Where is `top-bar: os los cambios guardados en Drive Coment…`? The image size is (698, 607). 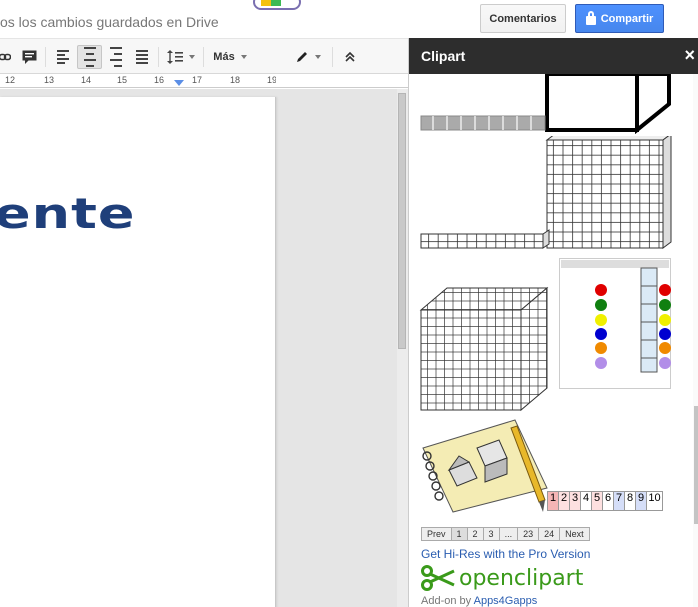 top-bar: os los cambios guardados en Drive Coment… is located at coordinates (349, 19).